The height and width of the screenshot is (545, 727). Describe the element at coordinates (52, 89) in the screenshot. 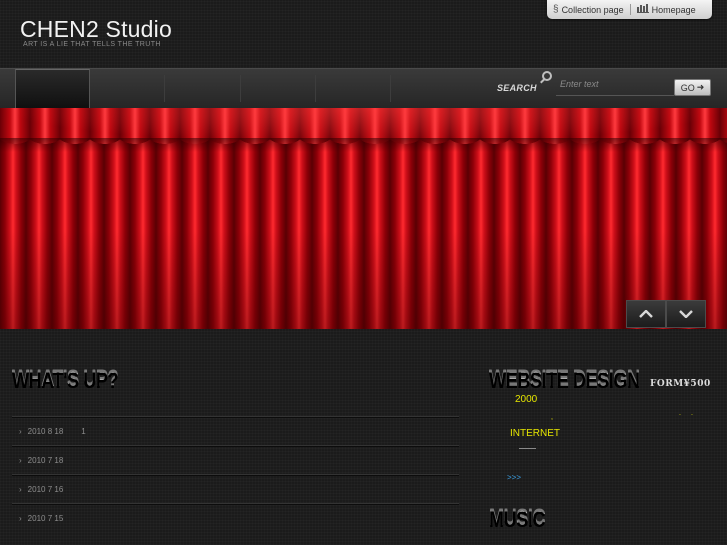

I see `nav-tab-active` at that location.